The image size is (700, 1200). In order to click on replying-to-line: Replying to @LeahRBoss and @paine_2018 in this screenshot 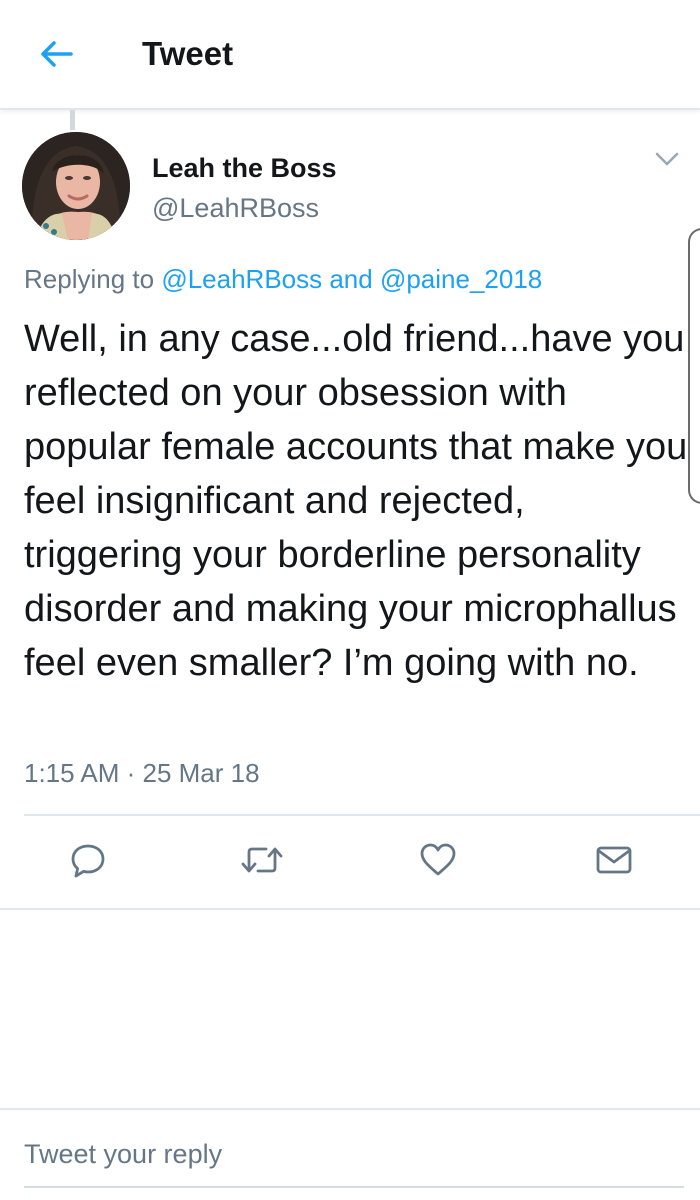, I will do `click(283, 279)`.